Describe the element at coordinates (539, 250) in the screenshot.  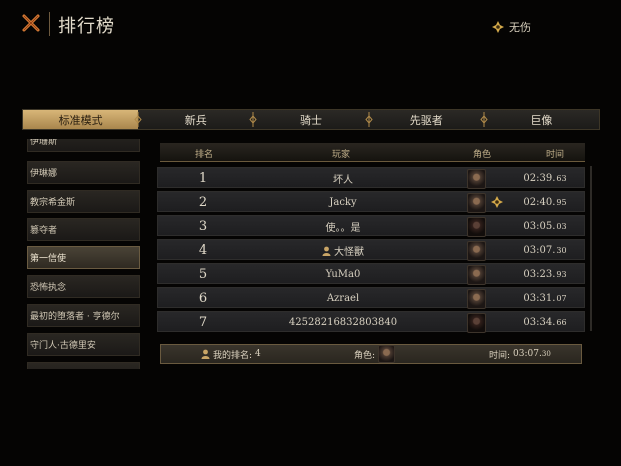
I see `time-value: 03:07.` at that location.